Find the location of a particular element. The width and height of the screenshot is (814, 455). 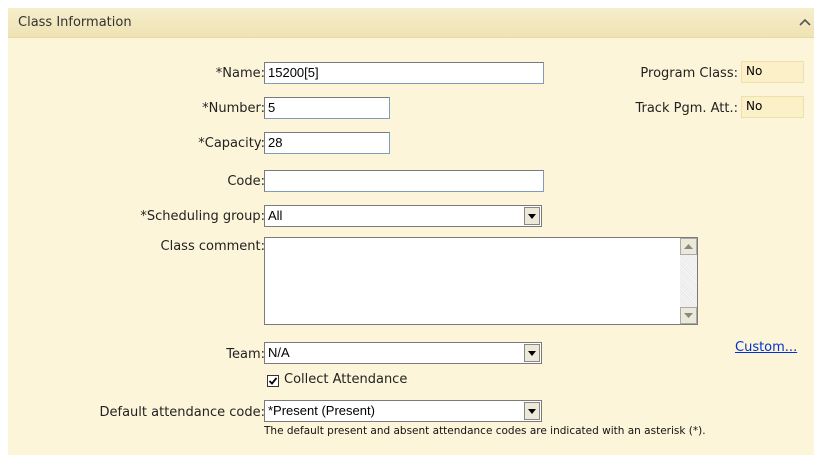

section-header: Class Information is located at coordinates (411, 23).